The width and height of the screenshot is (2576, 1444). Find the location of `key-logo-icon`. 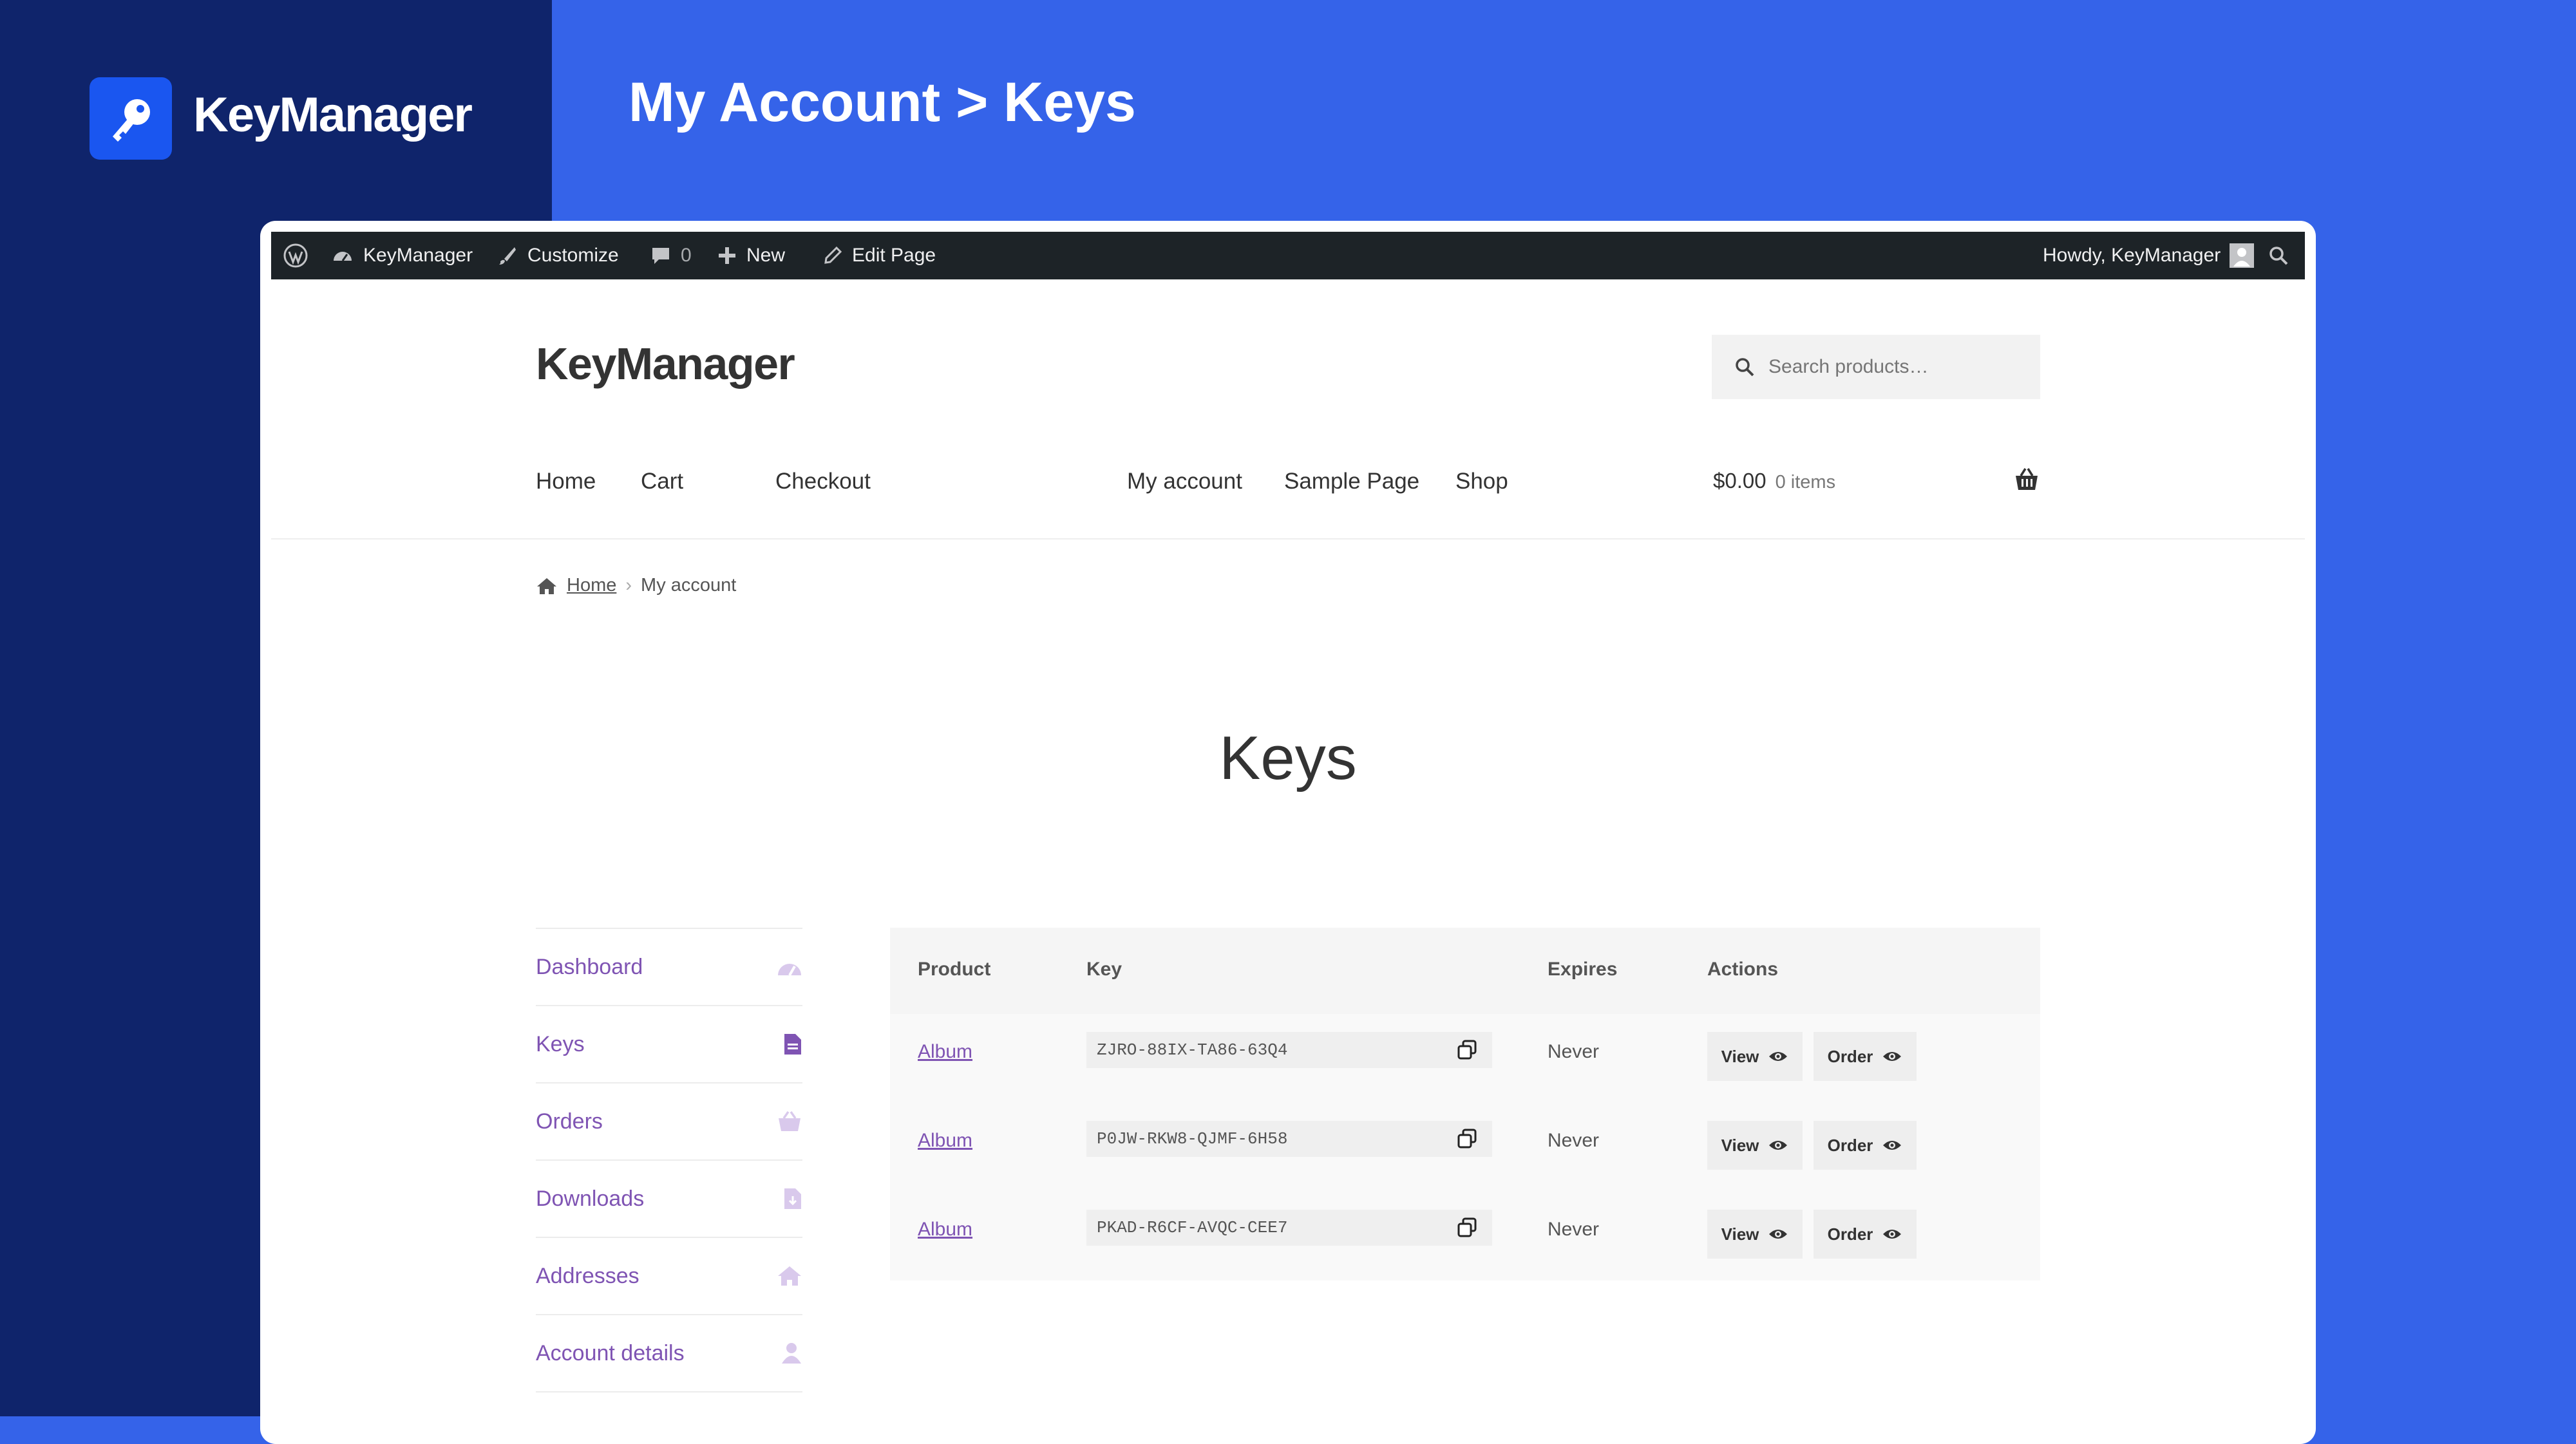

key-logo-icon is located at coordinates (131, 119).